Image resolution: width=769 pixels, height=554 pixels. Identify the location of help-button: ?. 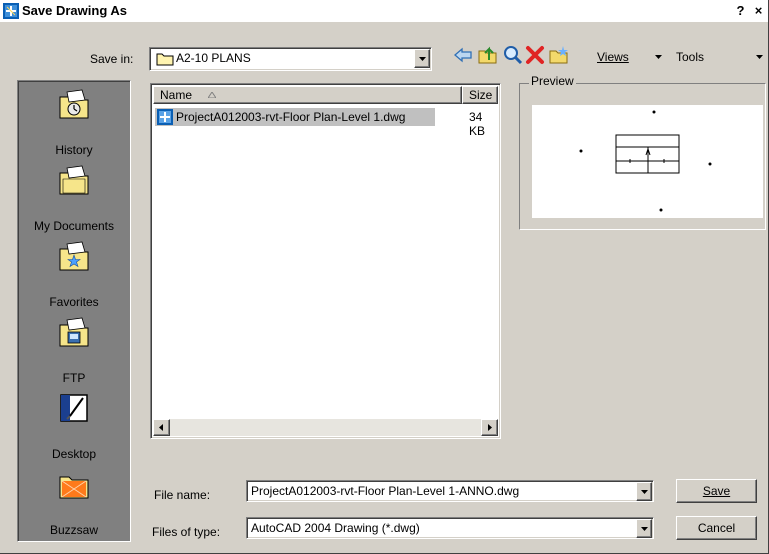
(740, 10).